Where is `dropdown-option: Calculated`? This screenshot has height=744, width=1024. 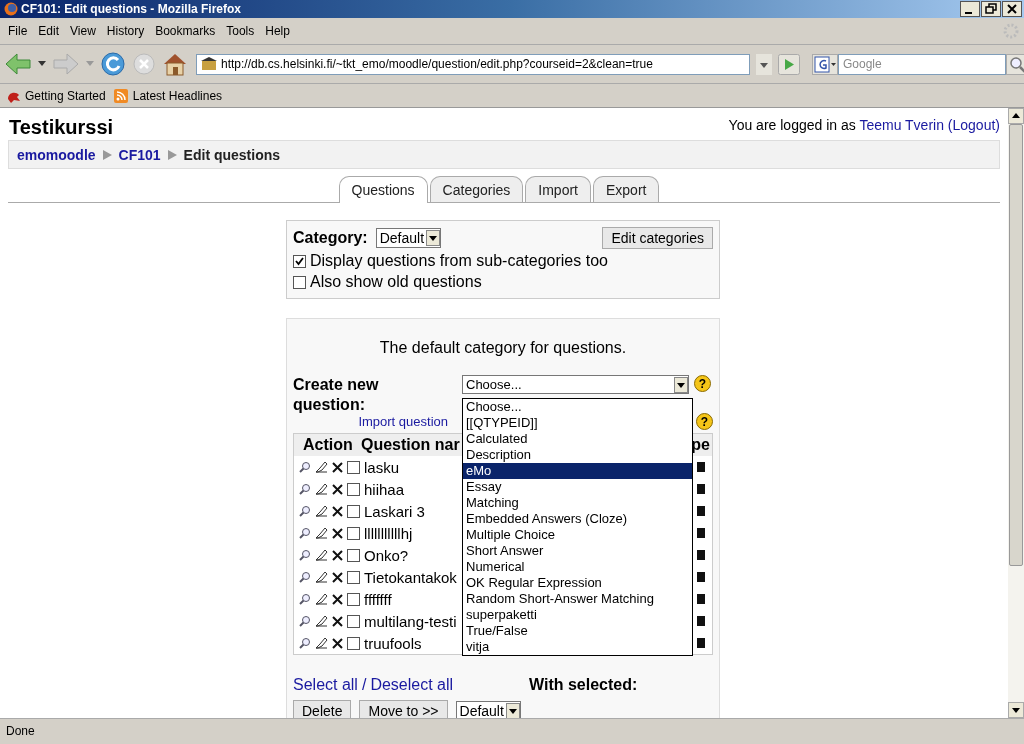 dropdown-option: Calculated is located at coordinates (577, 439).